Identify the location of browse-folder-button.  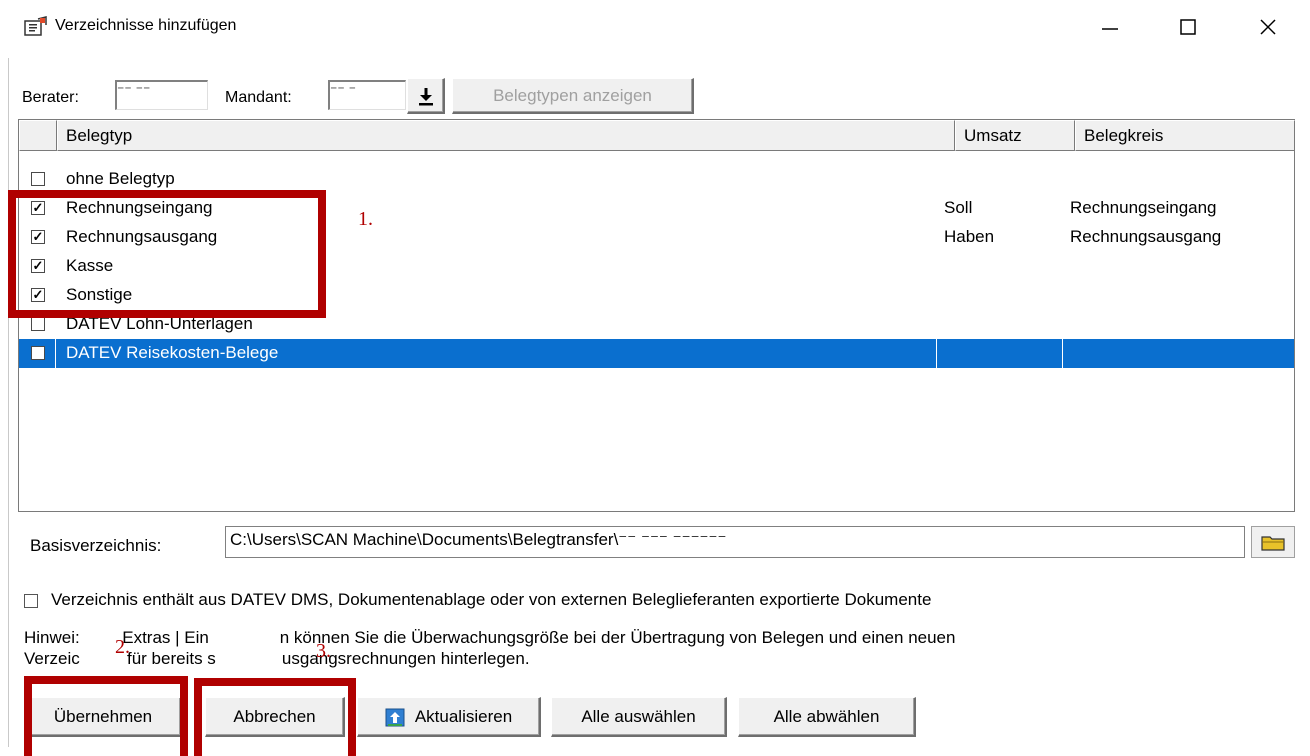
(1273, 542).